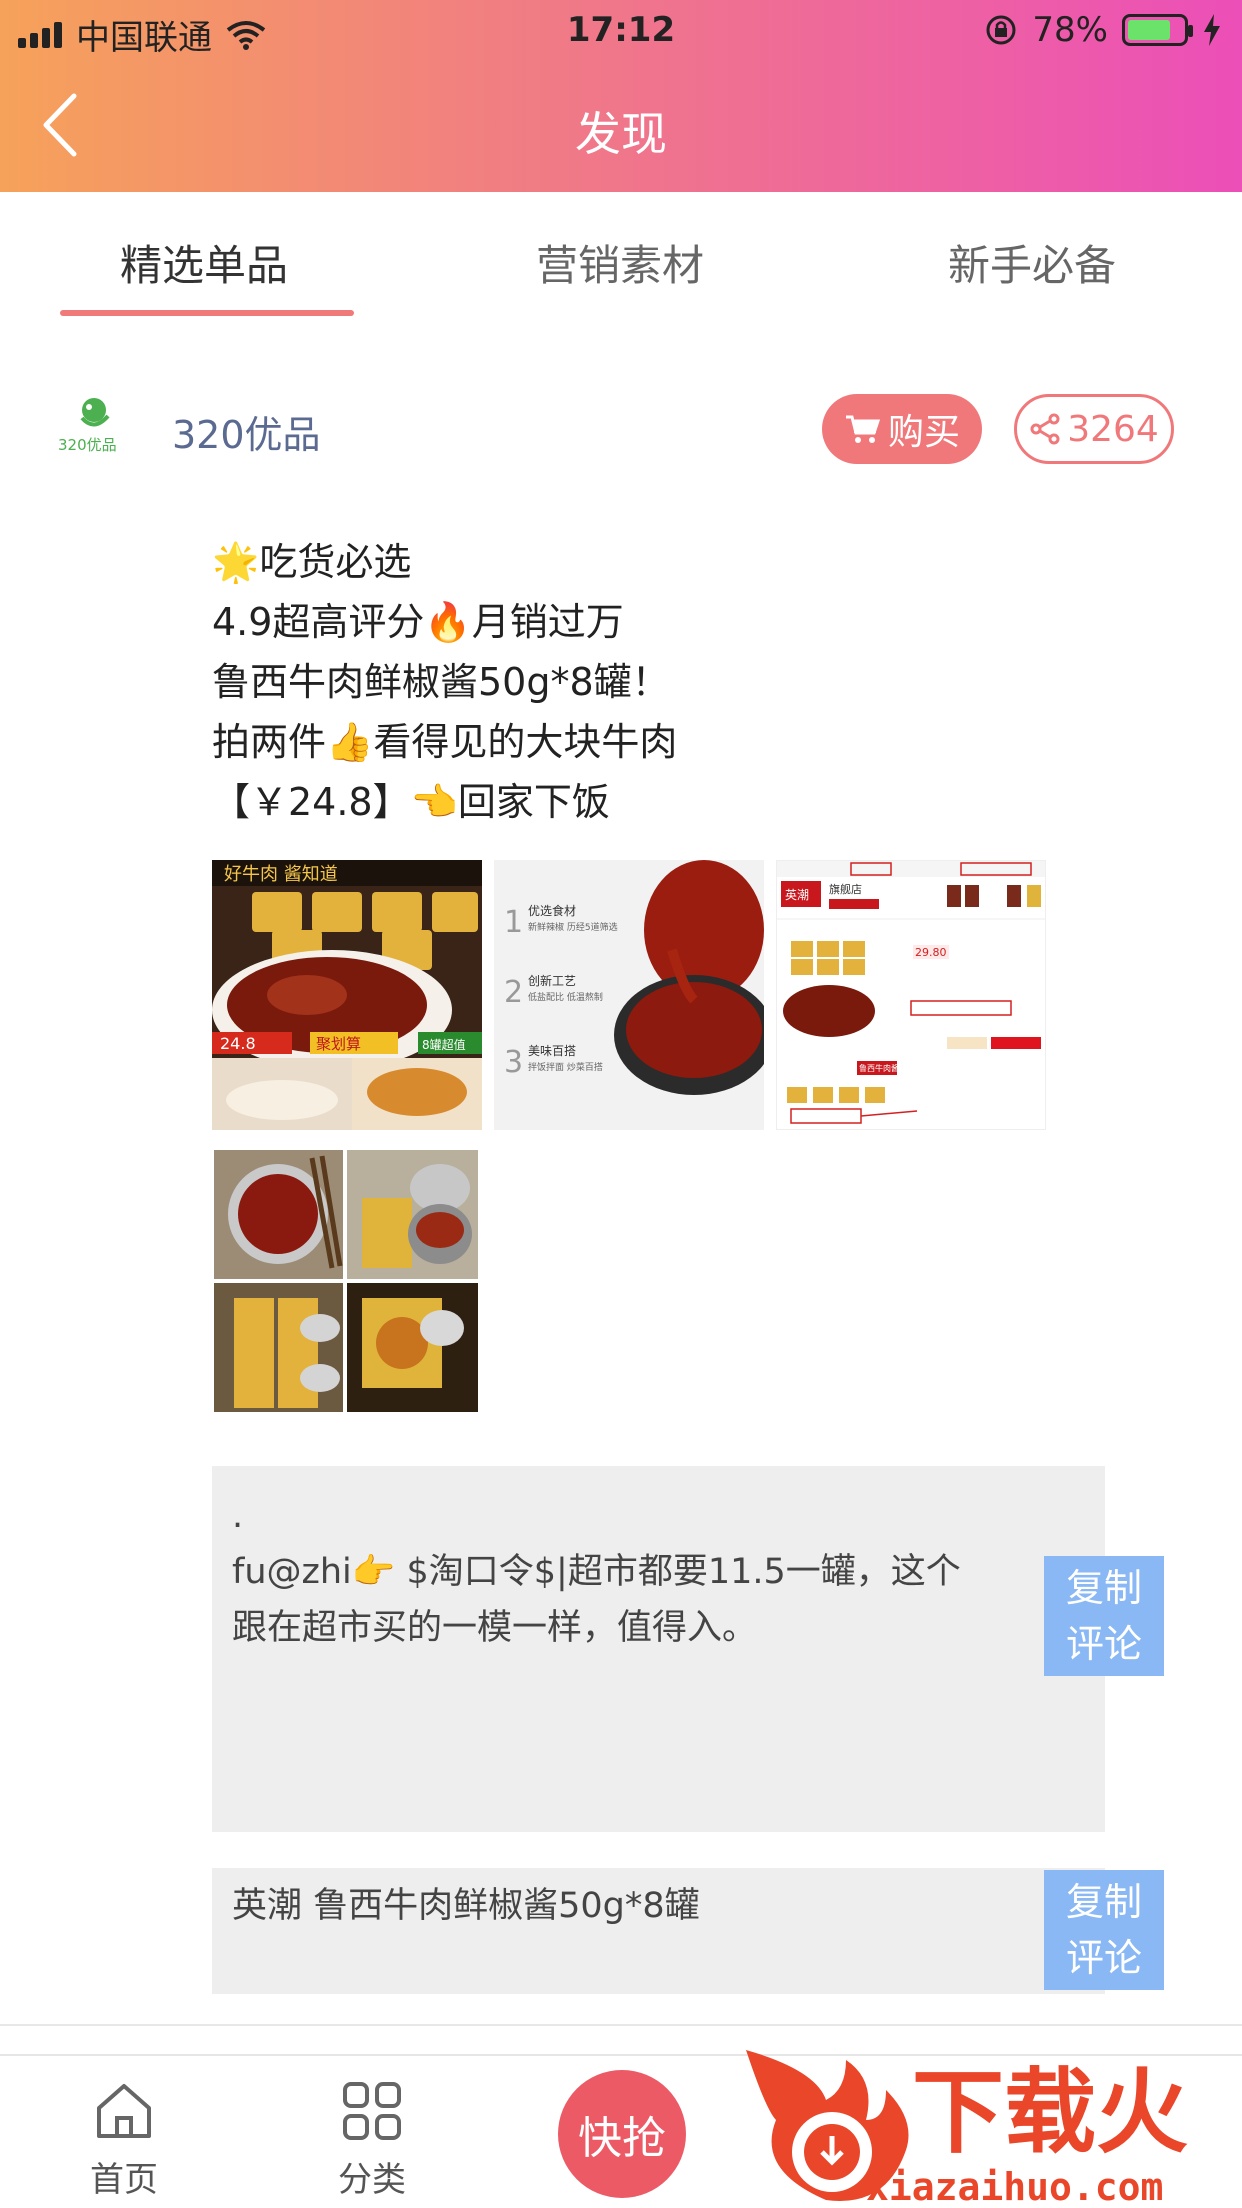 This screenshot has height=2208, width=1242. I want to click on store-name: 320优品, so click(246, 431).